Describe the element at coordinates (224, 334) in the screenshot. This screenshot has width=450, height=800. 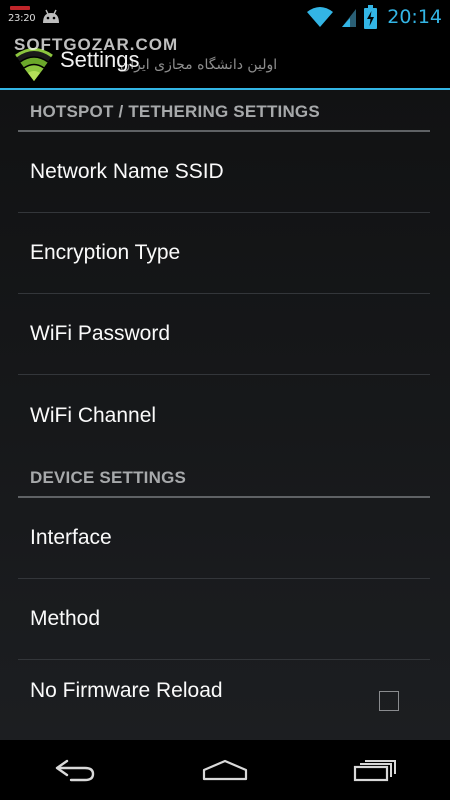
I see `pref-wifi-password: WiFi Password` at that location.